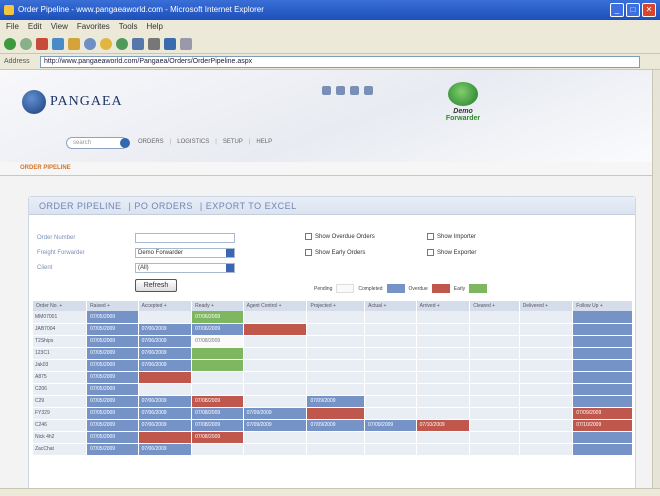  I want to click on tab-order-pipeline: ORDER PIPELINE, so click(80, 206).